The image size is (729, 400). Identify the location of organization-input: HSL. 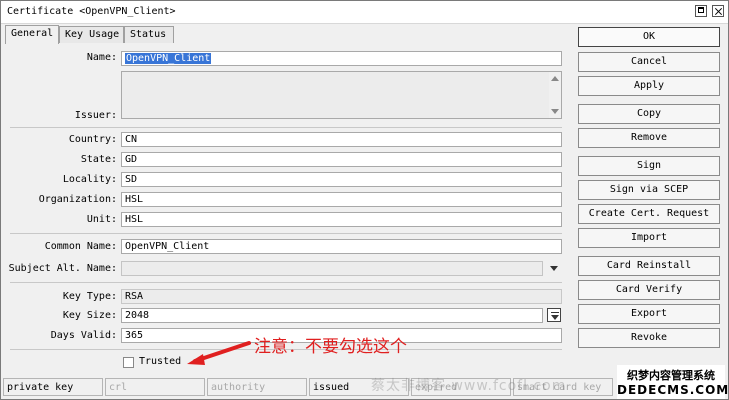
(341, 199).